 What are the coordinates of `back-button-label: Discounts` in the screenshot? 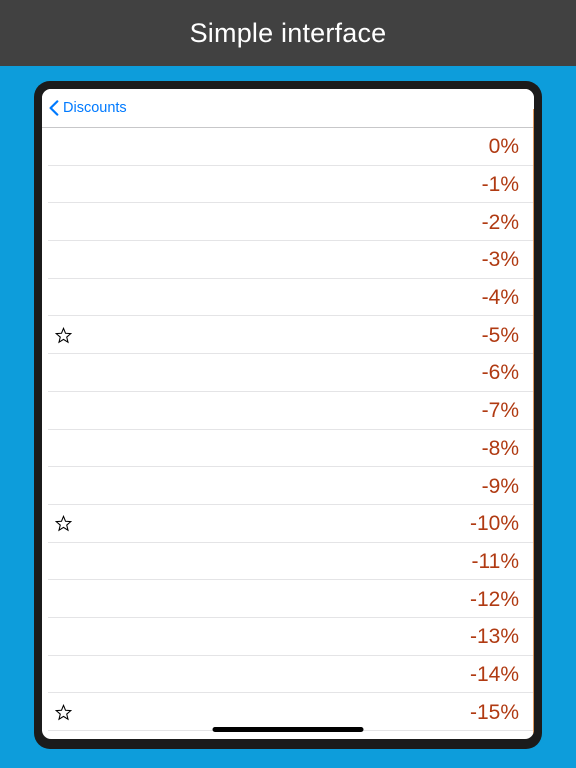 It's located at (95, 107).